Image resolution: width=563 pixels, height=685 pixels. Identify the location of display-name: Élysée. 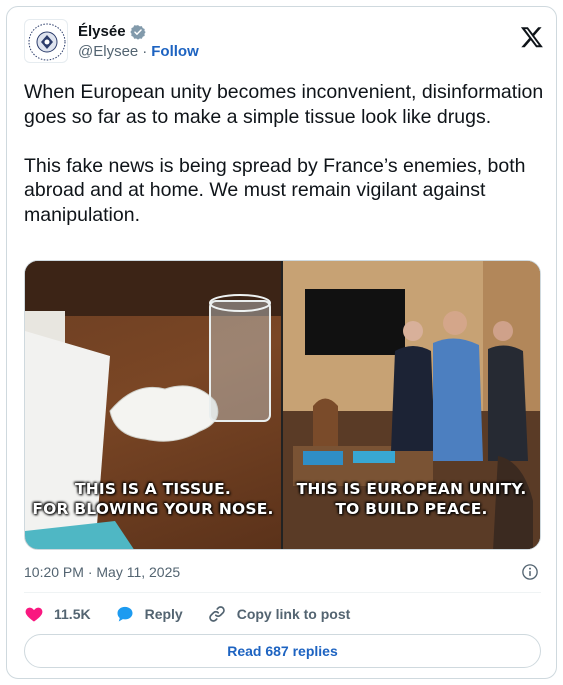
(102, 31).